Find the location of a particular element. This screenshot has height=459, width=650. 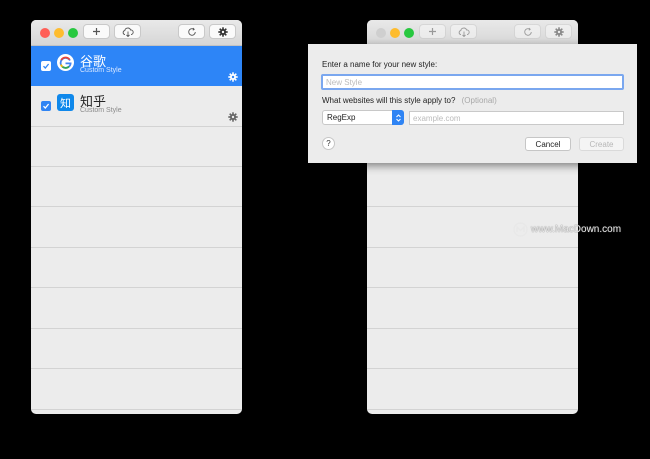

match-type-value: RegExp is located at coordinates (341, 117).